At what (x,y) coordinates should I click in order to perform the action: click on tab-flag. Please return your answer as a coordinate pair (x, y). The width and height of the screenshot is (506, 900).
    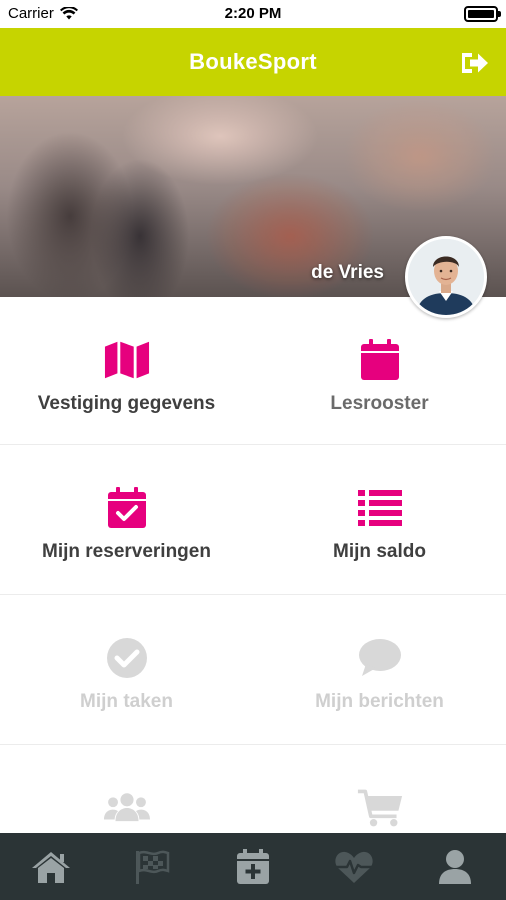
    Looking at the image, I should click on (151, 866).